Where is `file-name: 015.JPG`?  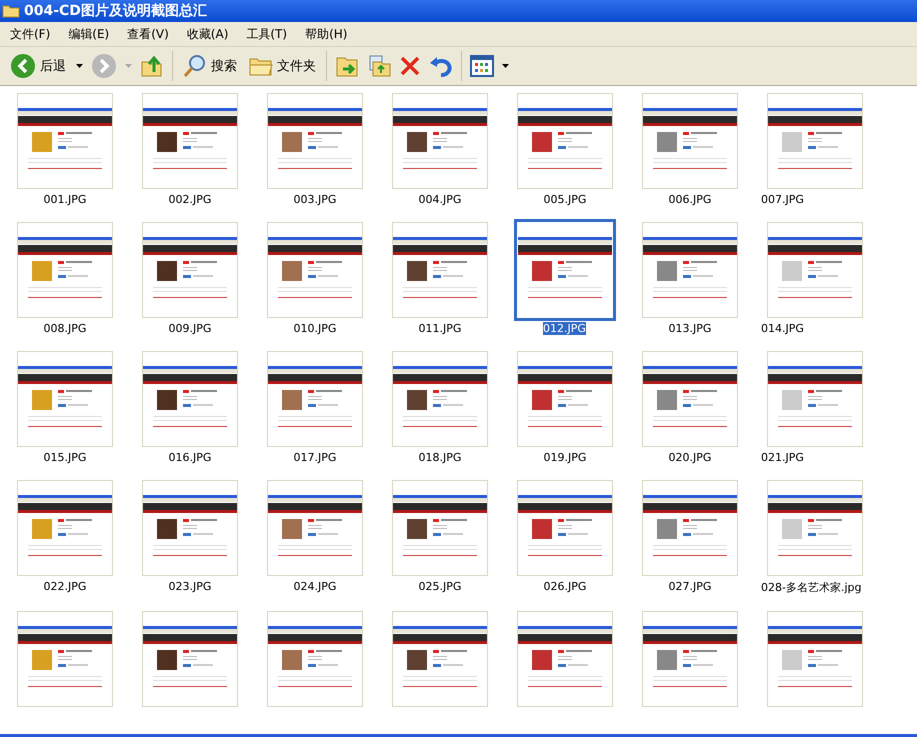
file-name: 015.JPG is located at coordinates (65, 457).